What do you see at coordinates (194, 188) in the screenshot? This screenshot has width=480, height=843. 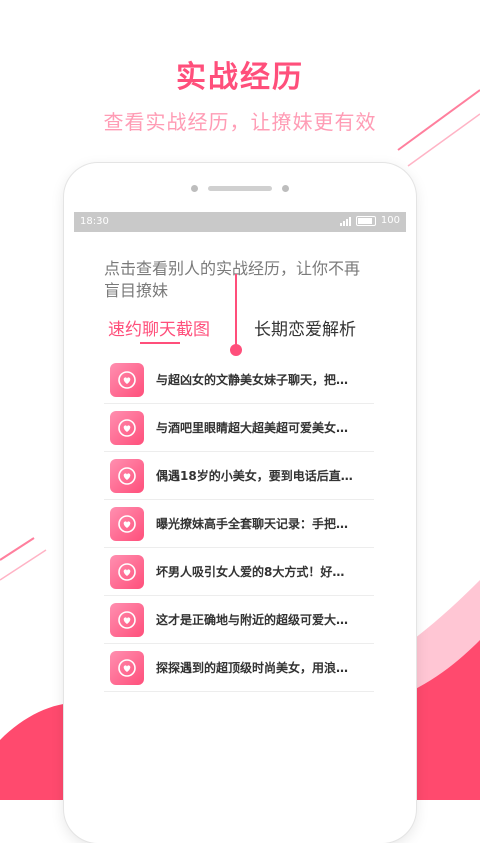 I see `camera-dot` at bounding box center [194, 188].